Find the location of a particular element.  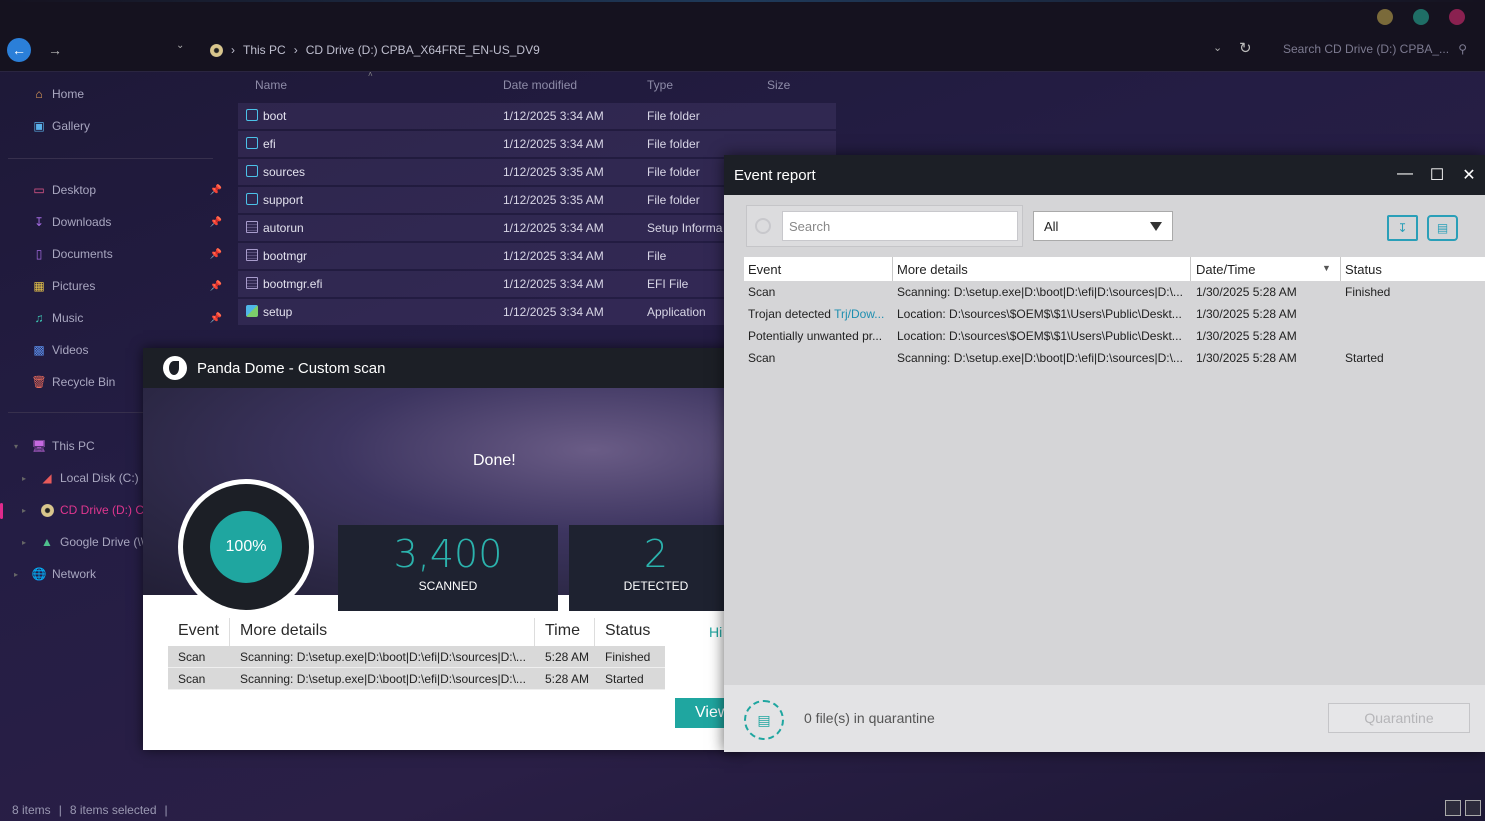

file-name: setup is located at coordinates (278, 312).